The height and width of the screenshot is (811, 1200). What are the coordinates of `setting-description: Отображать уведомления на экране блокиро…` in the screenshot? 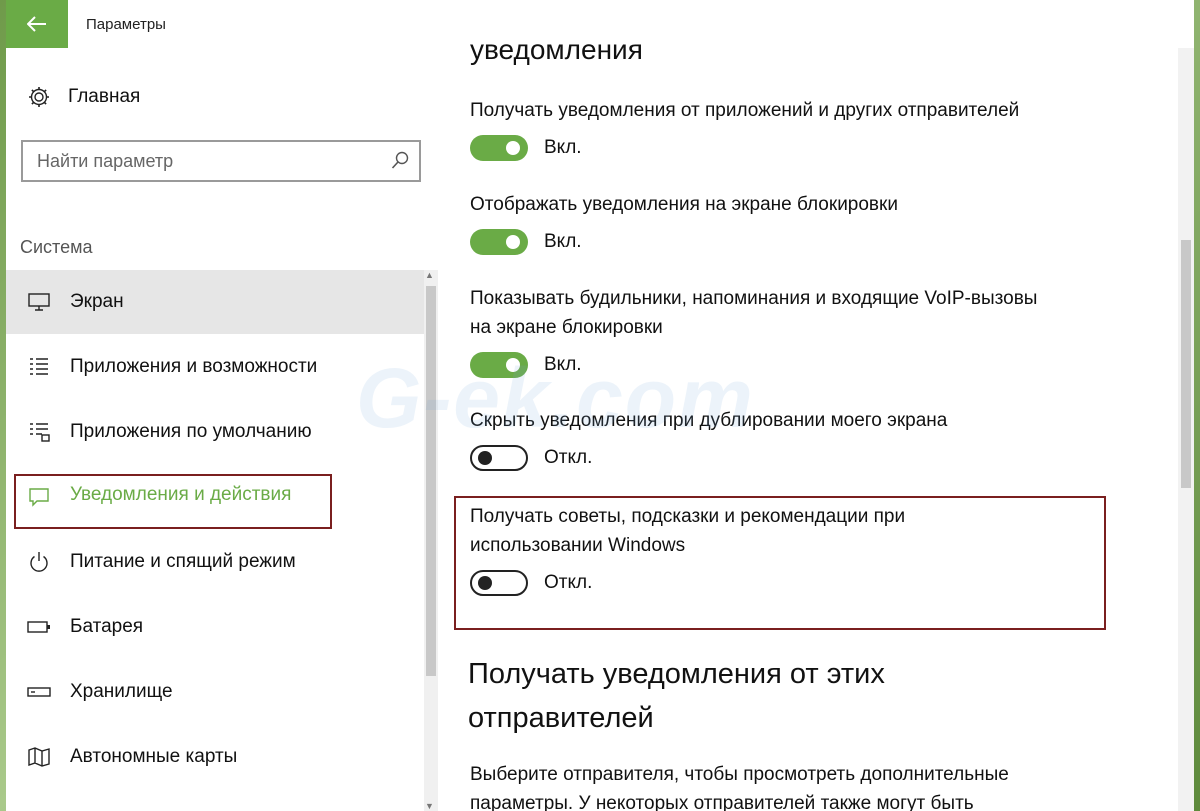 It's located at (684, 204).